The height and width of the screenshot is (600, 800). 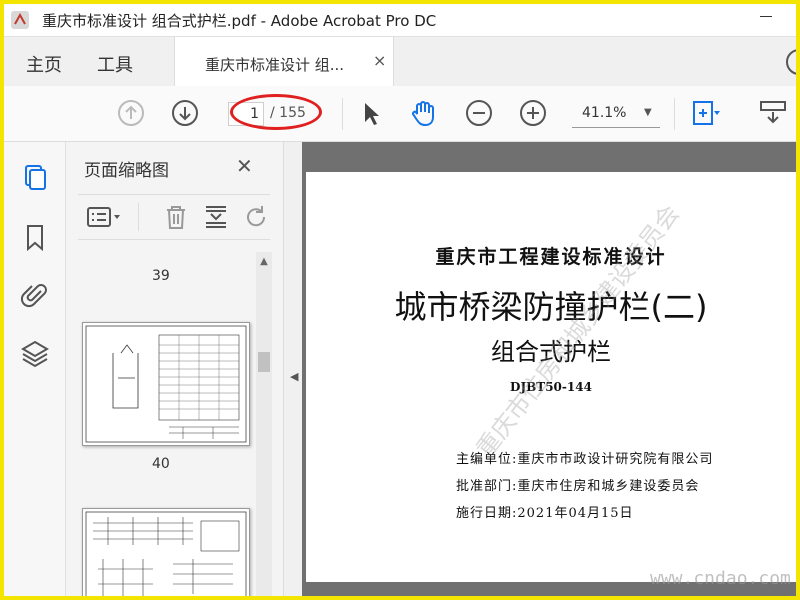 I want to click on annotation-oval, so click(x=276, y=112).